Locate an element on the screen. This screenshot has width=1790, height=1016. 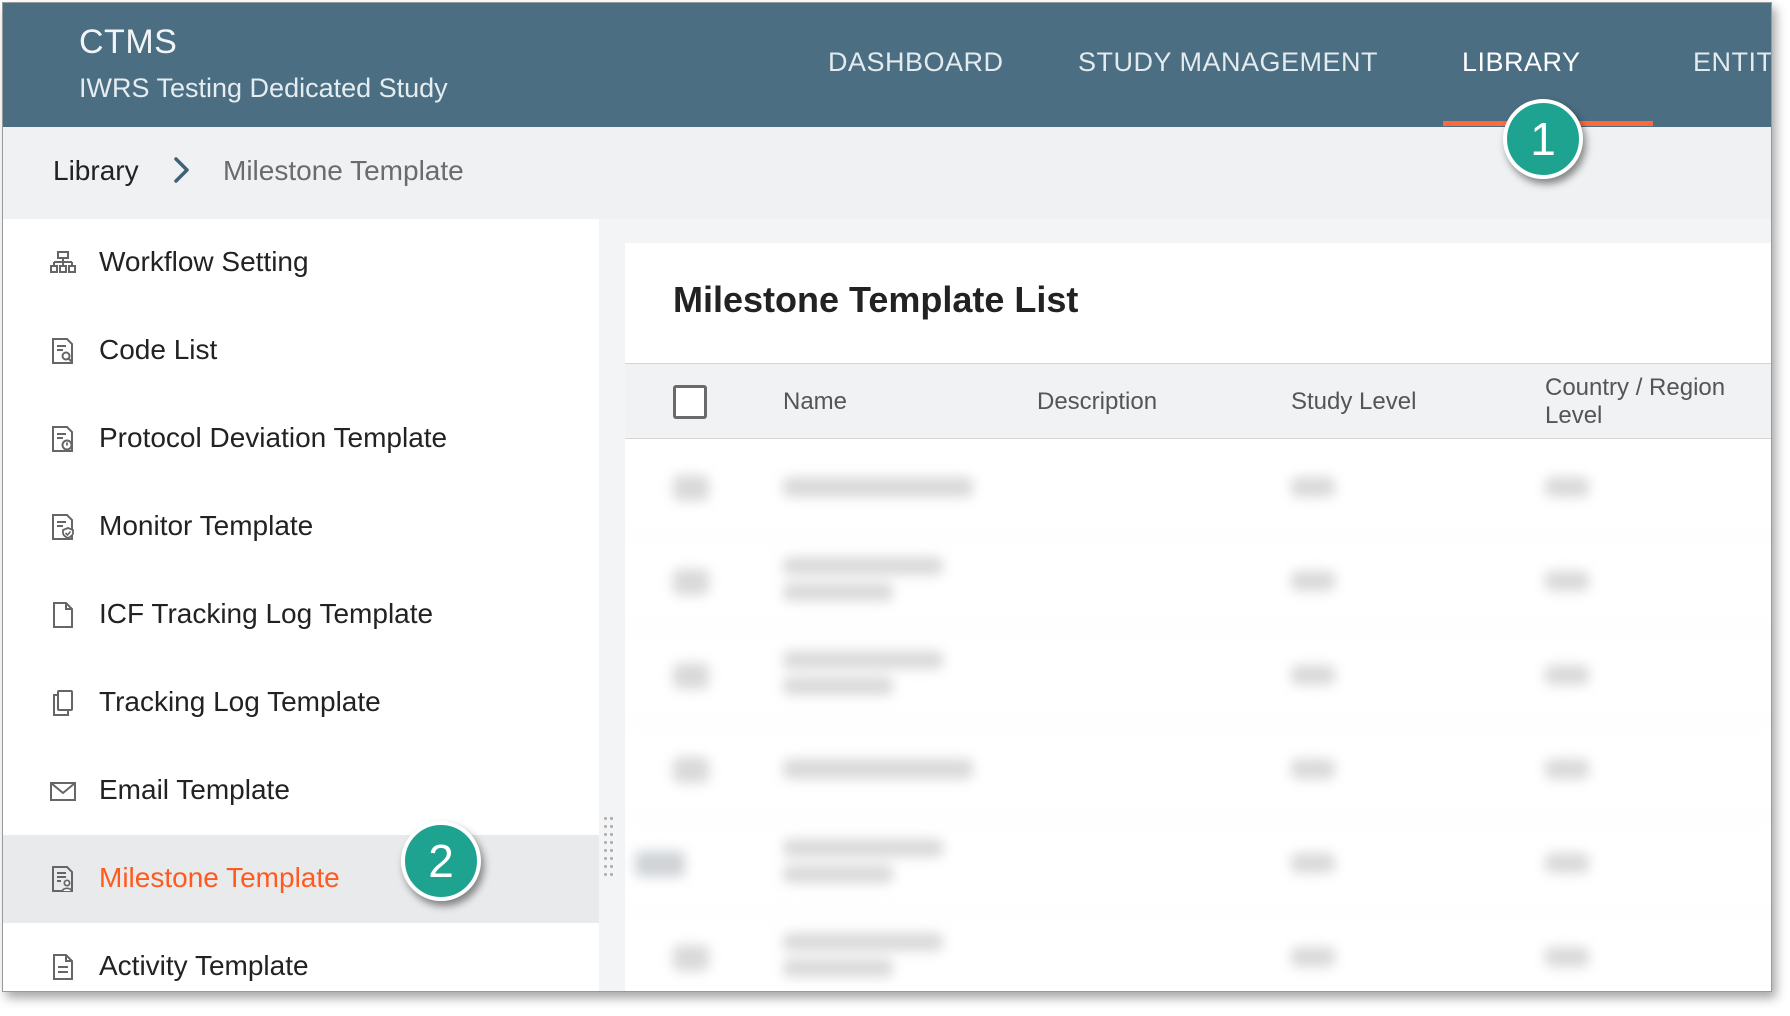
sidebar-item-label: Code List is located at coordinates (158, 349).